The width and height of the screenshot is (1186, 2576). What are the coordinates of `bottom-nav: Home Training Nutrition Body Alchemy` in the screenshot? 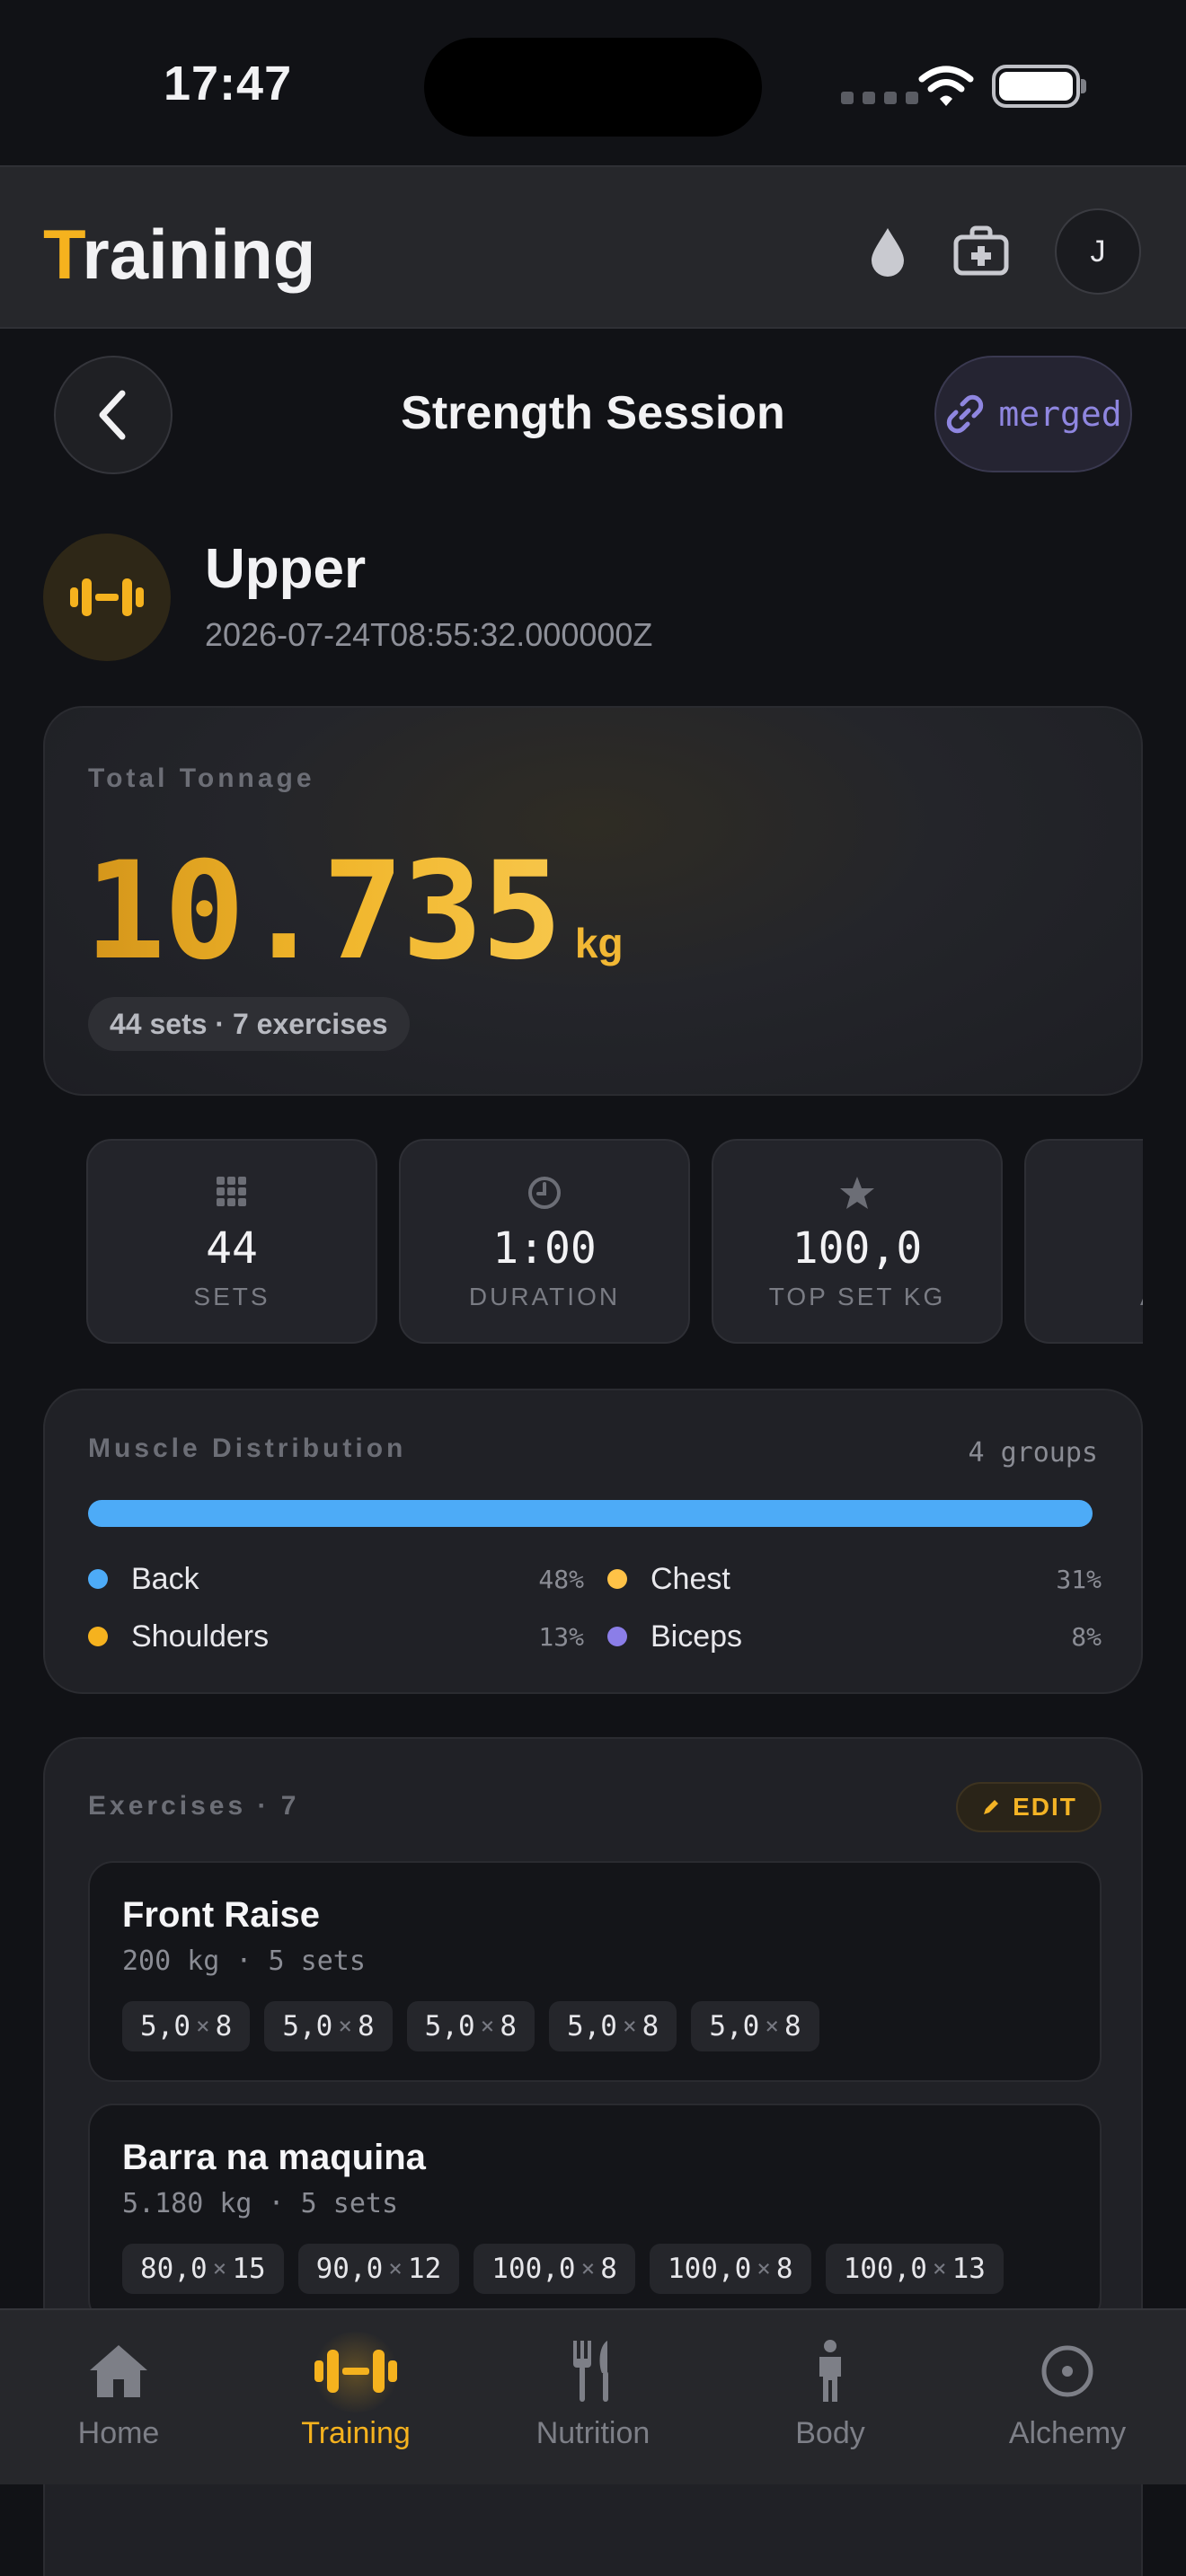 It's located at (593, 2396).